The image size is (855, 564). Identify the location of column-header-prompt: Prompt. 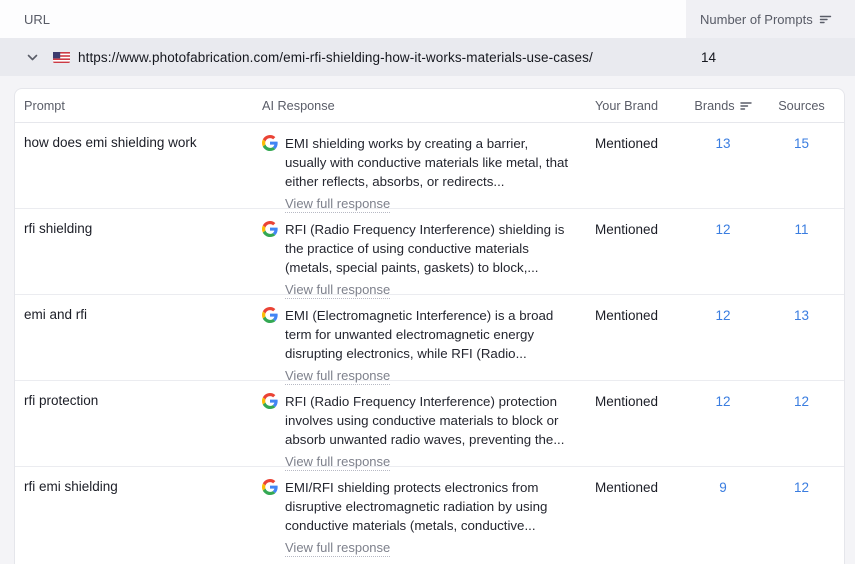
(44, 105).